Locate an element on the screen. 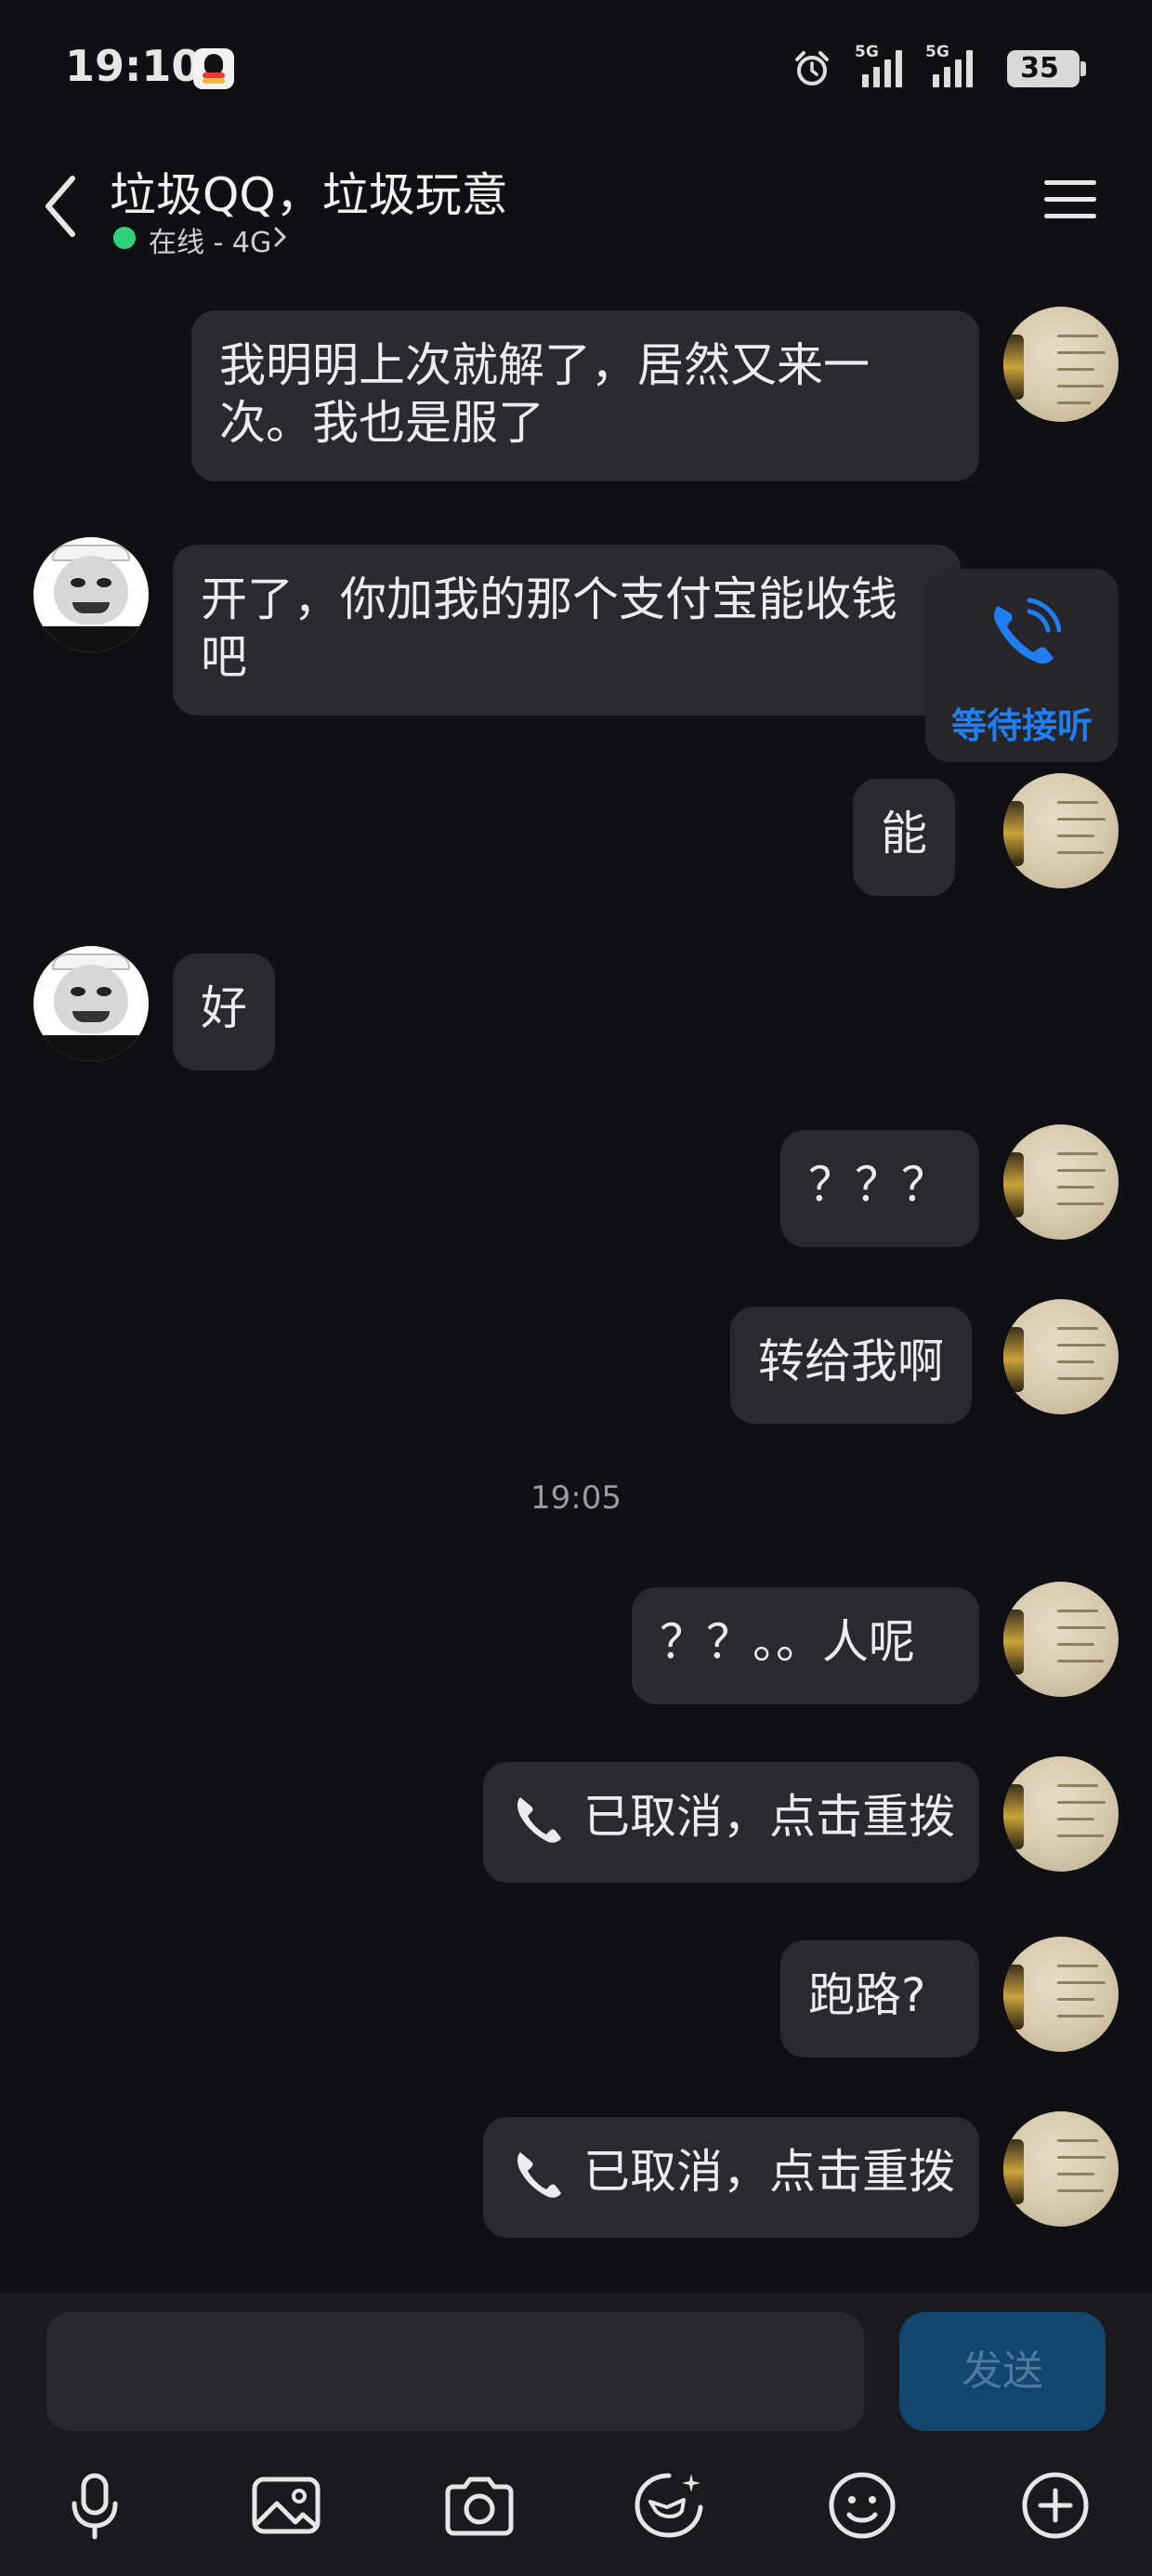 The image size is (1152, 2576). plus-icon is located at coordinates (1055, 2505).